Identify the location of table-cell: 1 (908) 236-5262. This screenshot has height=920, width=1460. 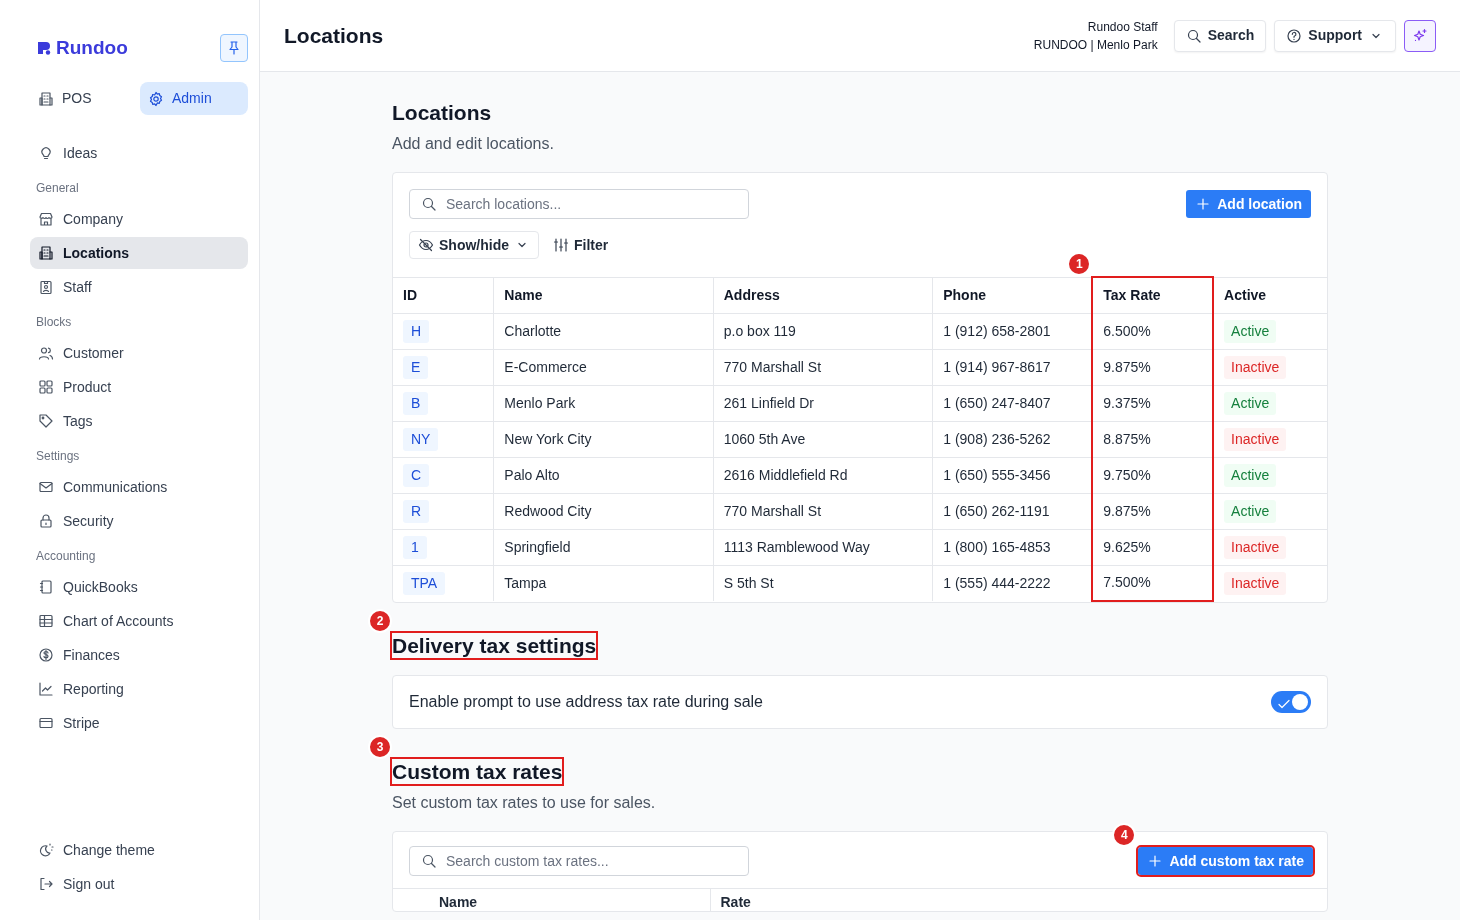
(1012, 439).